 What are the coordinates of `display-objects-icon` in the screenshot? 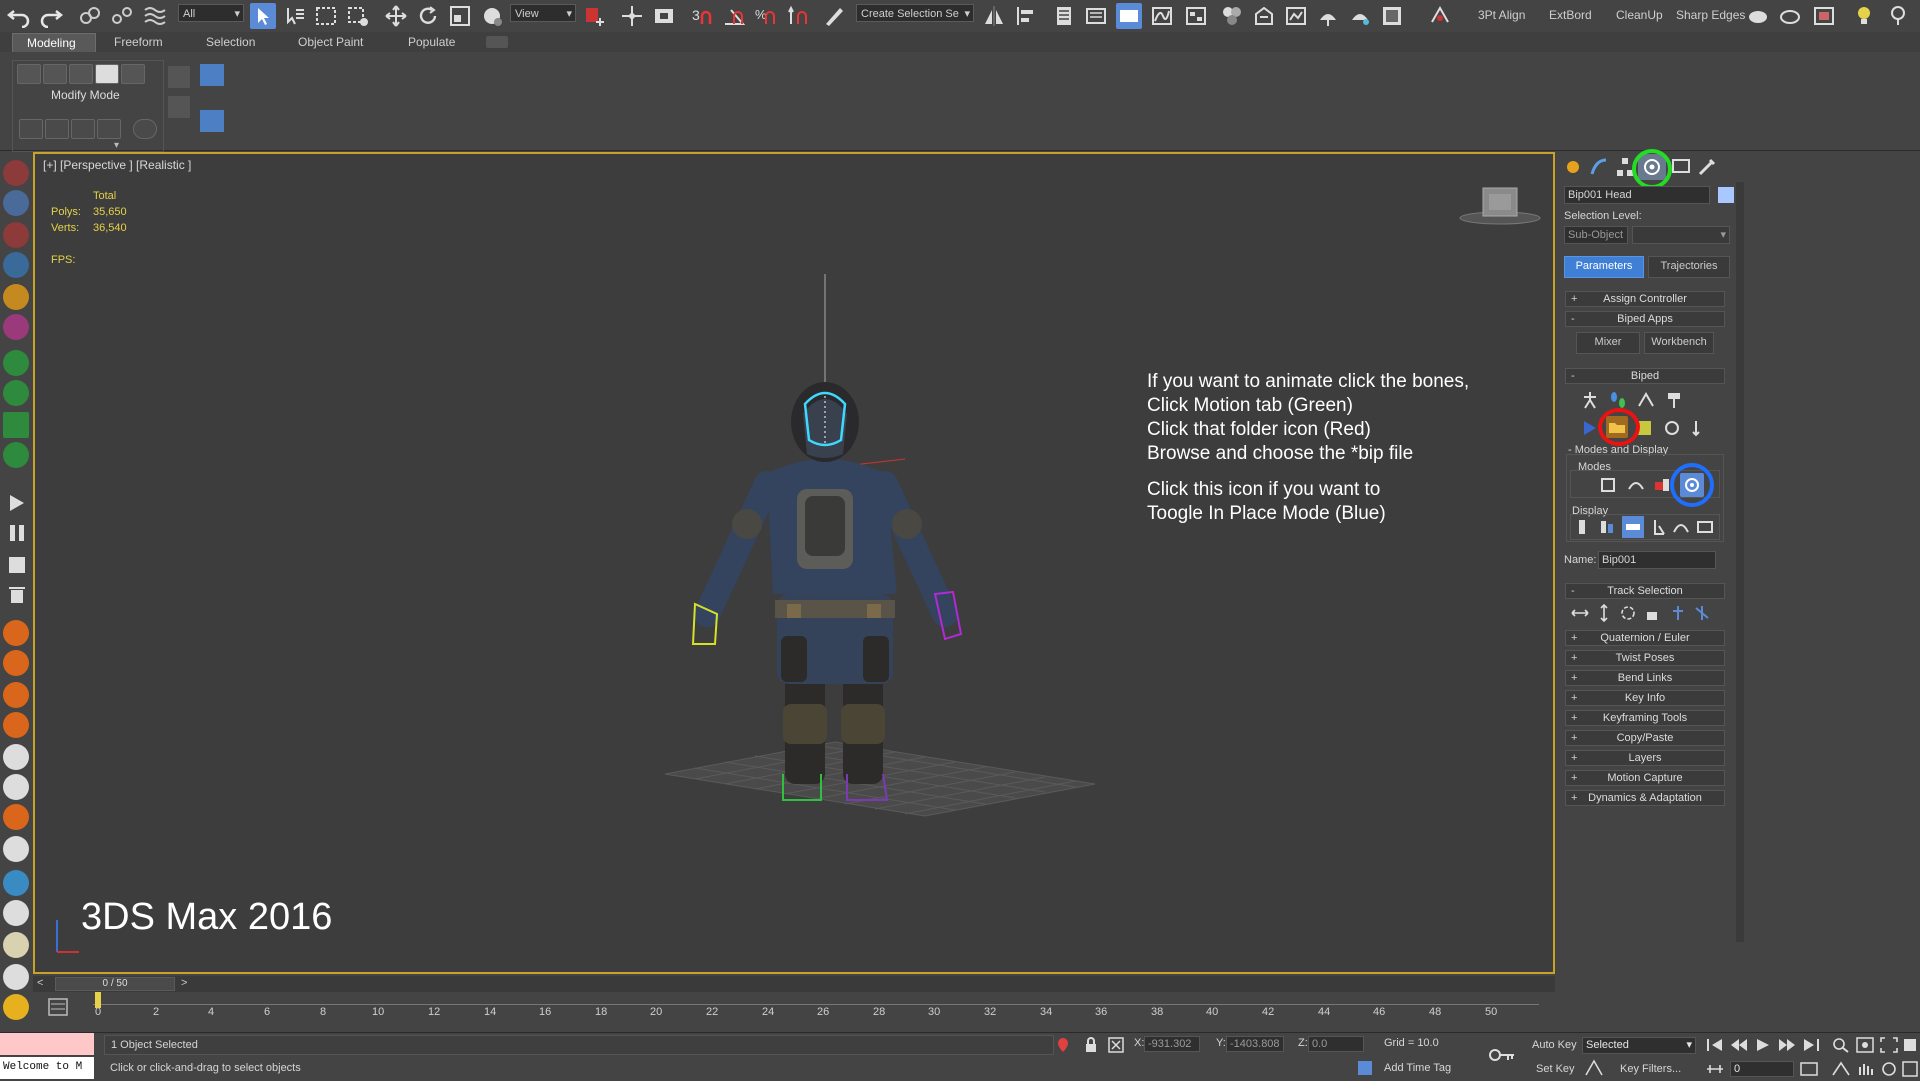 It's located at (1583, 528).